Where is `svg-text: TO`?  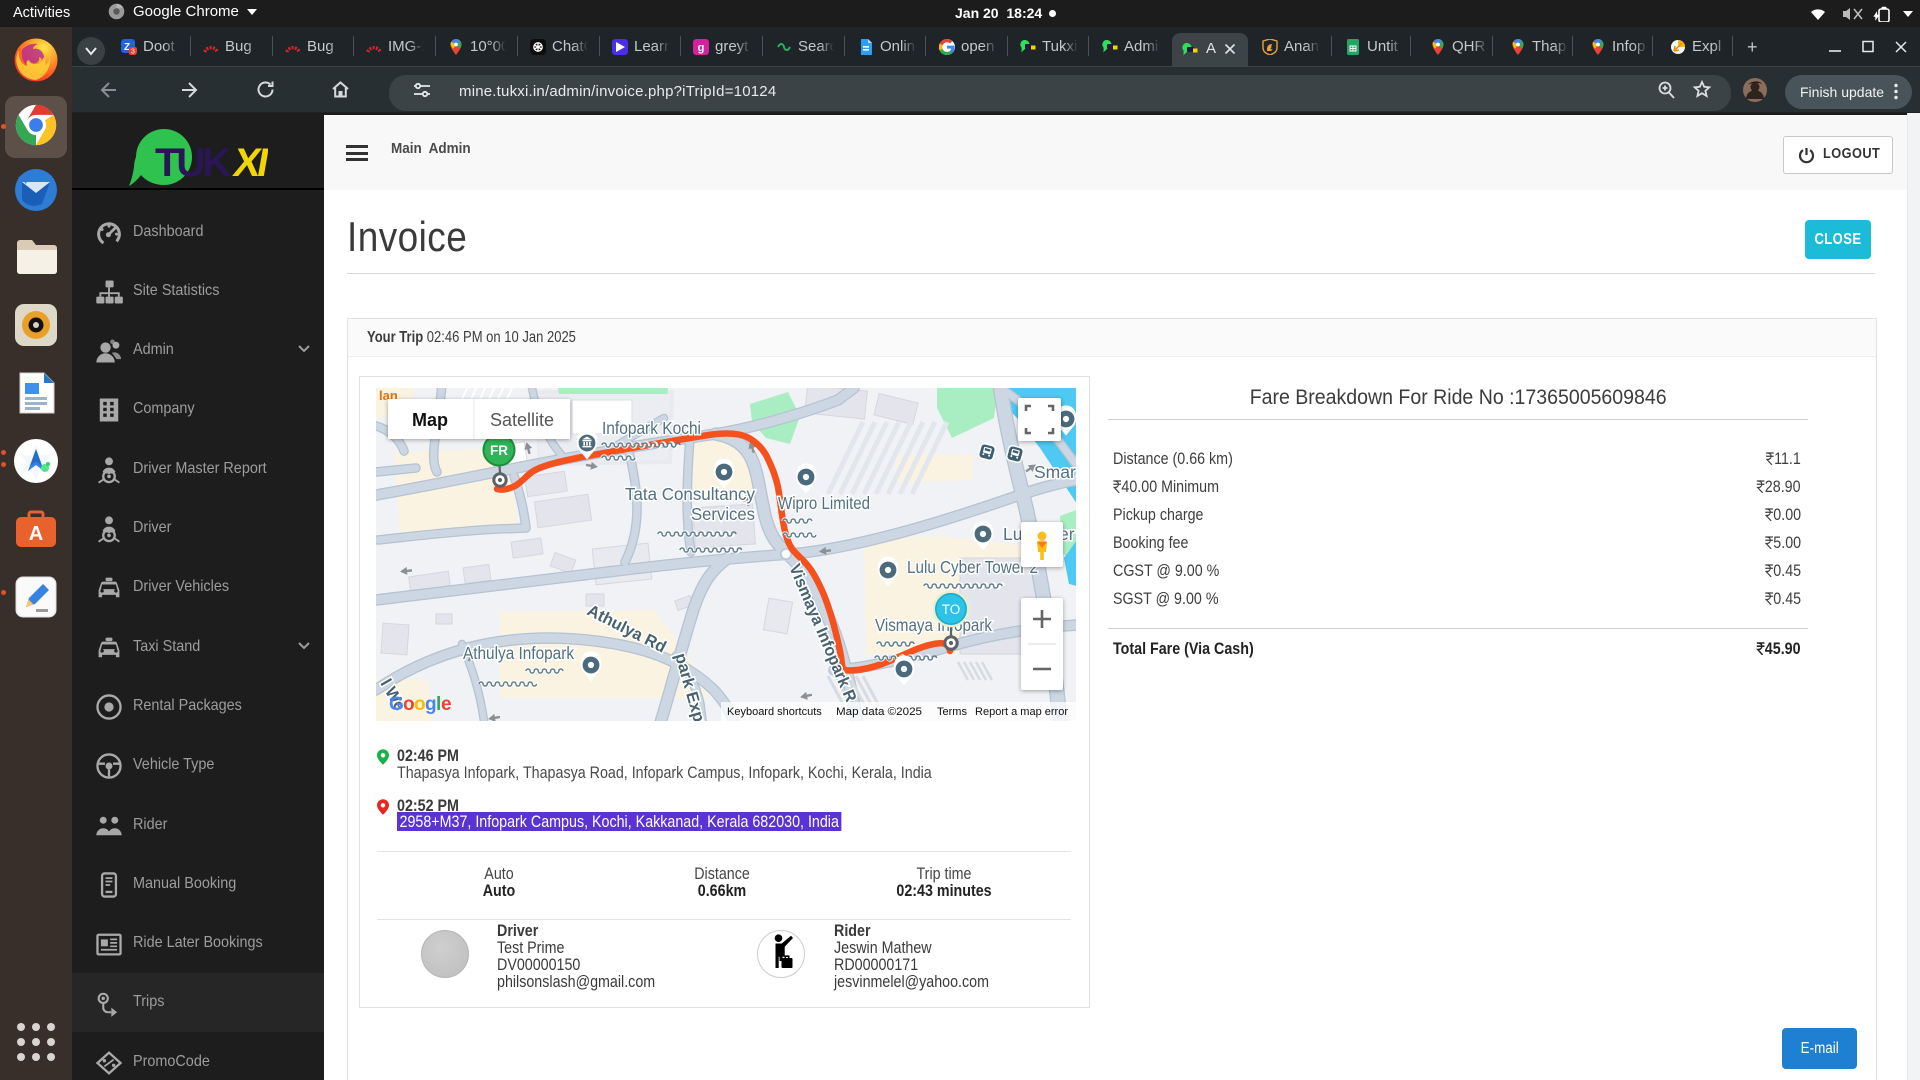 svg-text: TO is located at coordinates (951, 609).